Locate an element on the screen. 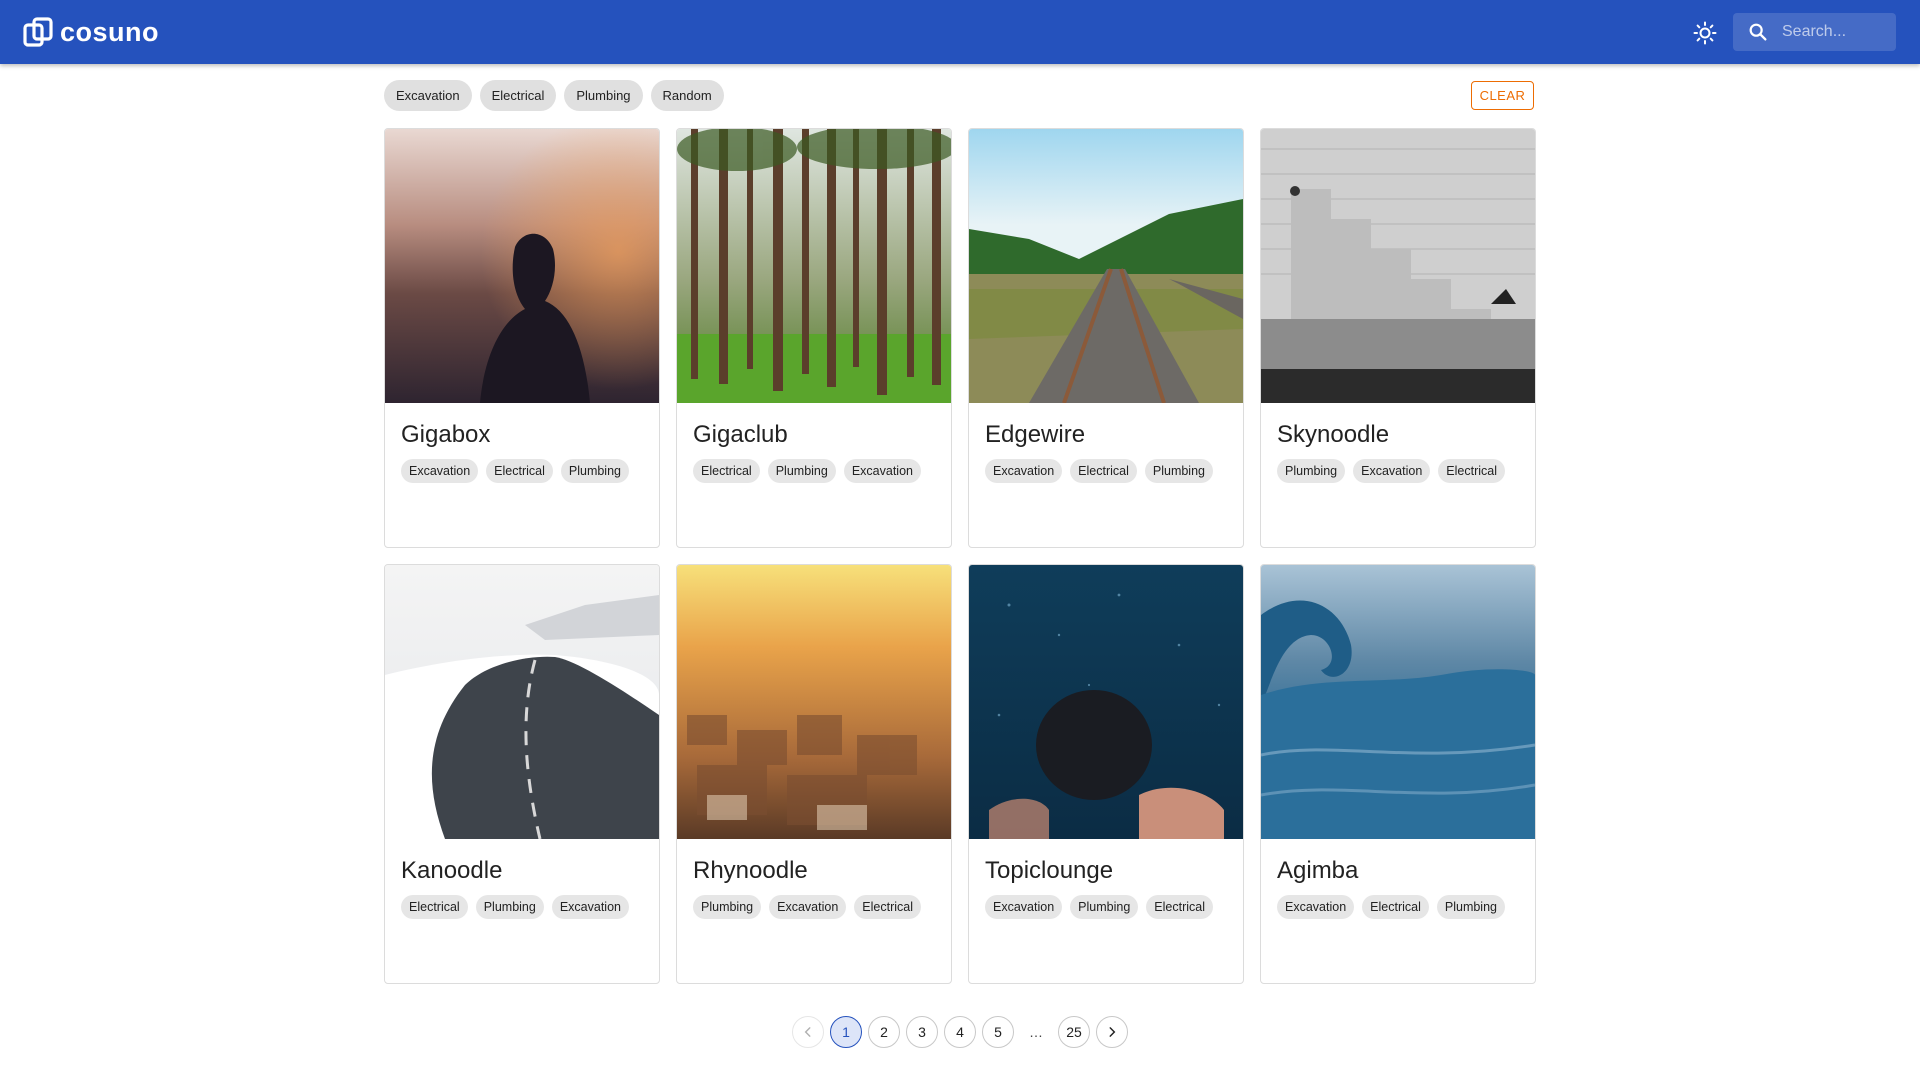  card-title: Agimba is located at coordinates (1318, 870).